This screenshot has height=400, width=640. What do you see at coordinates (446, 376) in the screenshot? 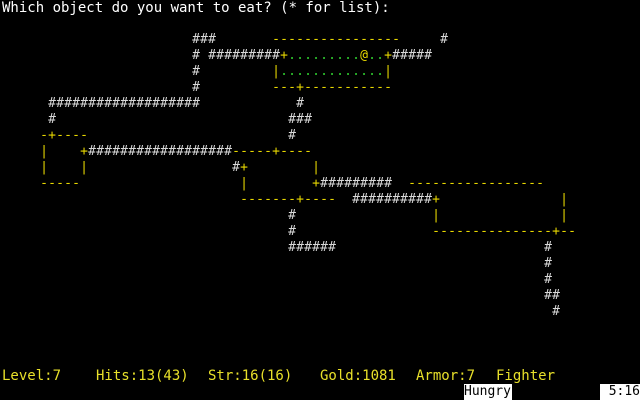
I see `status-armor: Armor:7` at bounding box center [446, 376].